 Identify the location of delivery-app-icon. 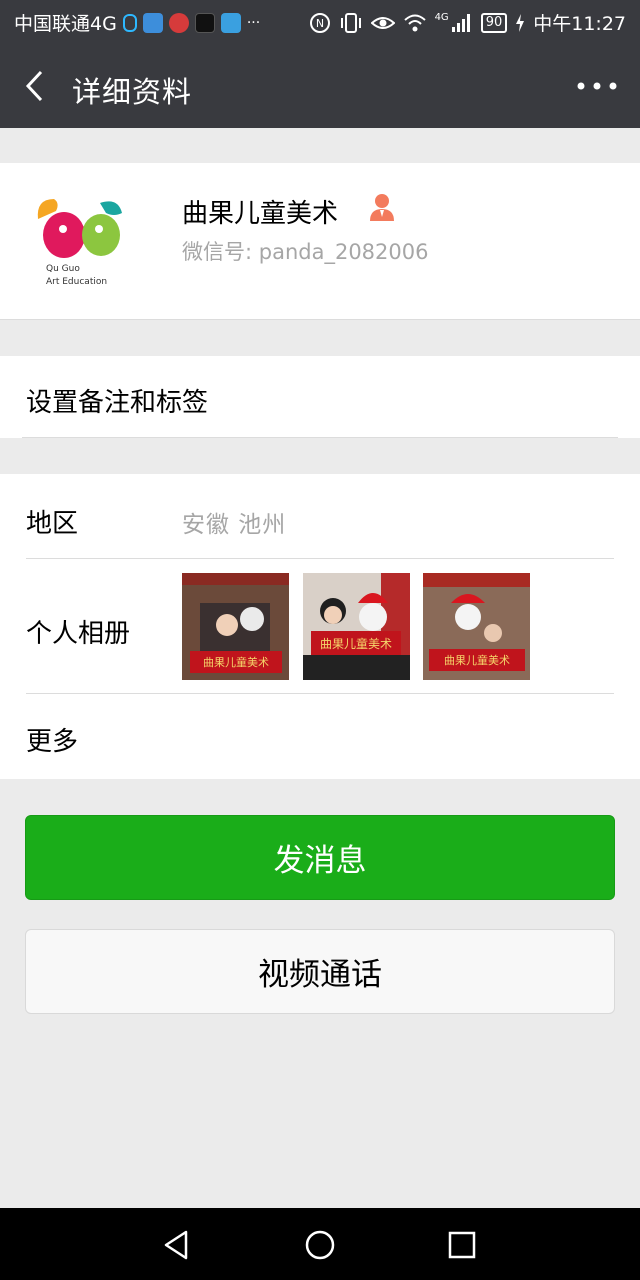
(152, 22).